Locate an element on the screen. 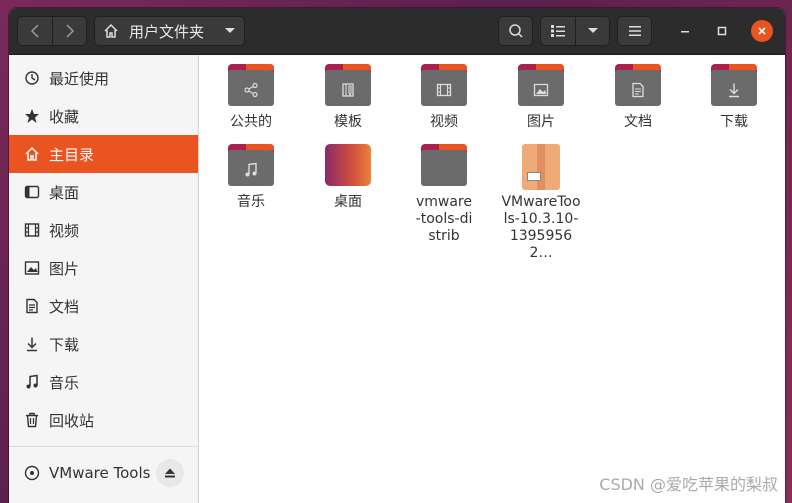 The height and width of the screenshot is (503, 792). file-item: 公共的 is located at coordinates (251, 97).